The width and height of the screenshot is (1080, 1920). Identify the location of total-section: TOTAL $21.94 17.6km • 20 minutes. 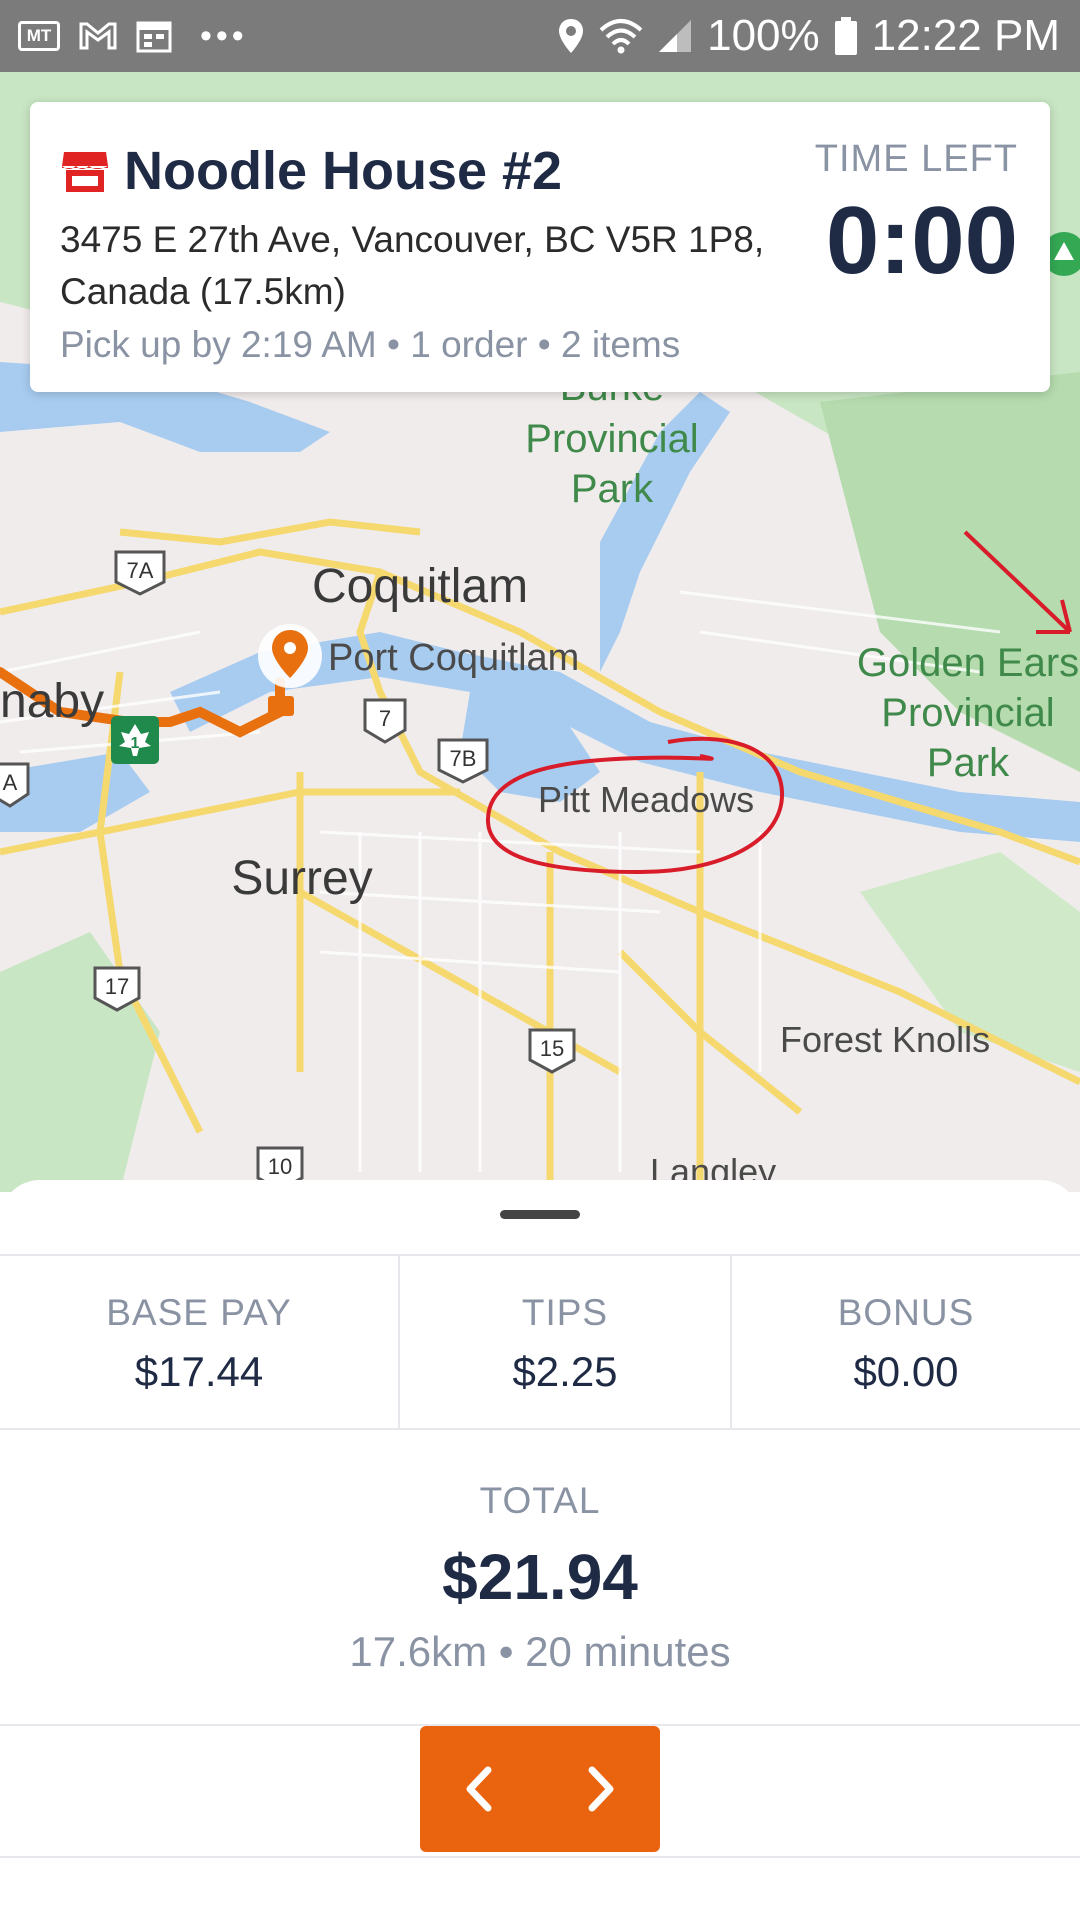
(540, 1578).